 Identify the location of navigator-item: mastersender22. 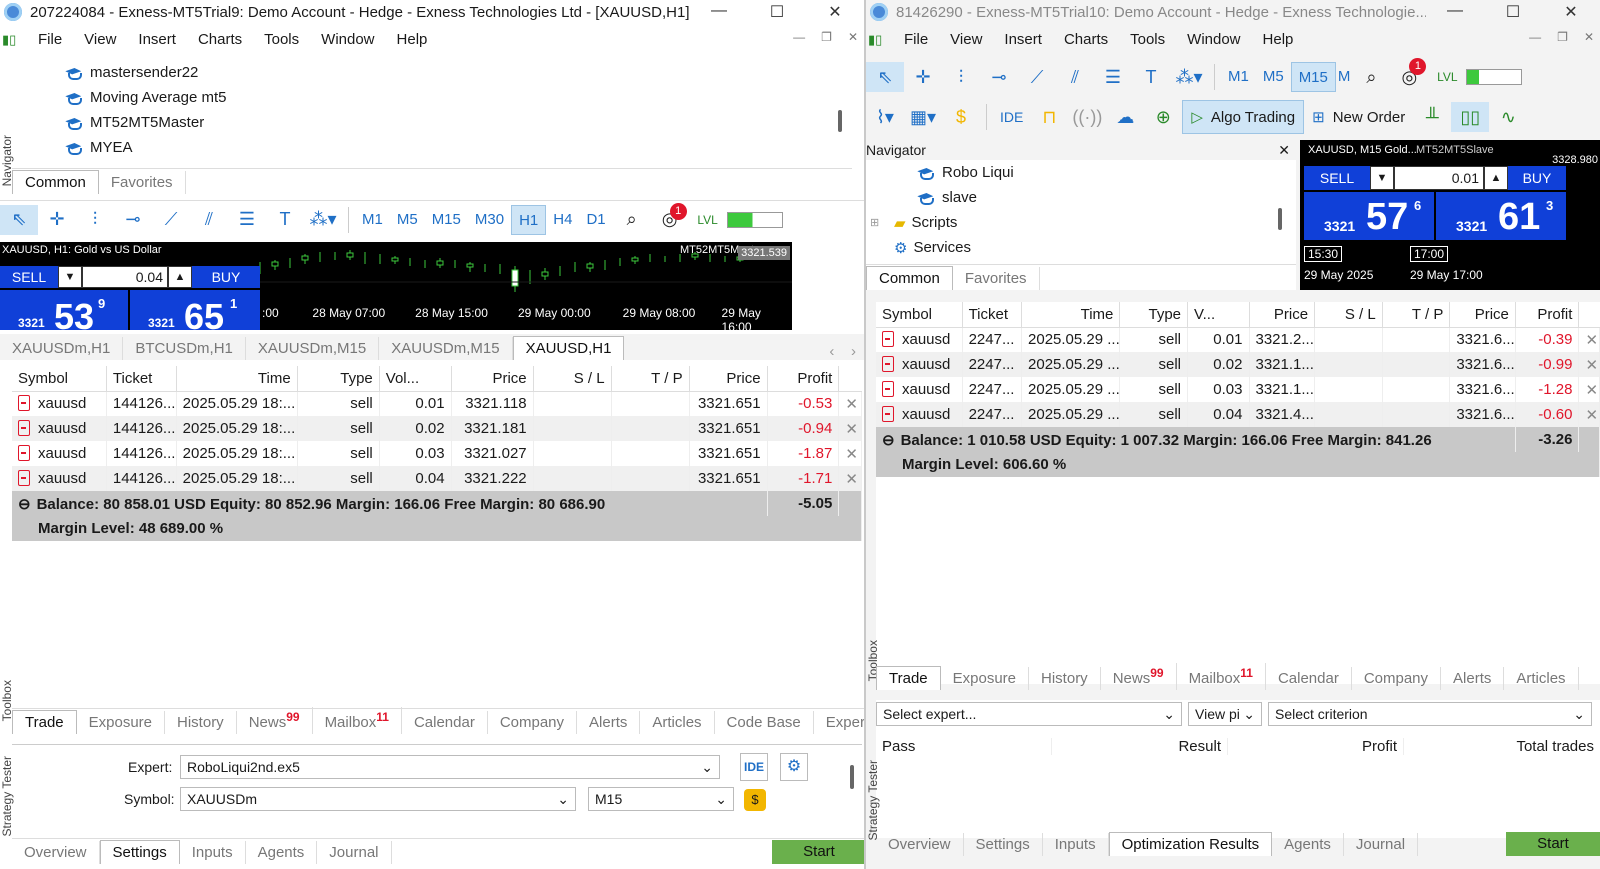
(457, 72).